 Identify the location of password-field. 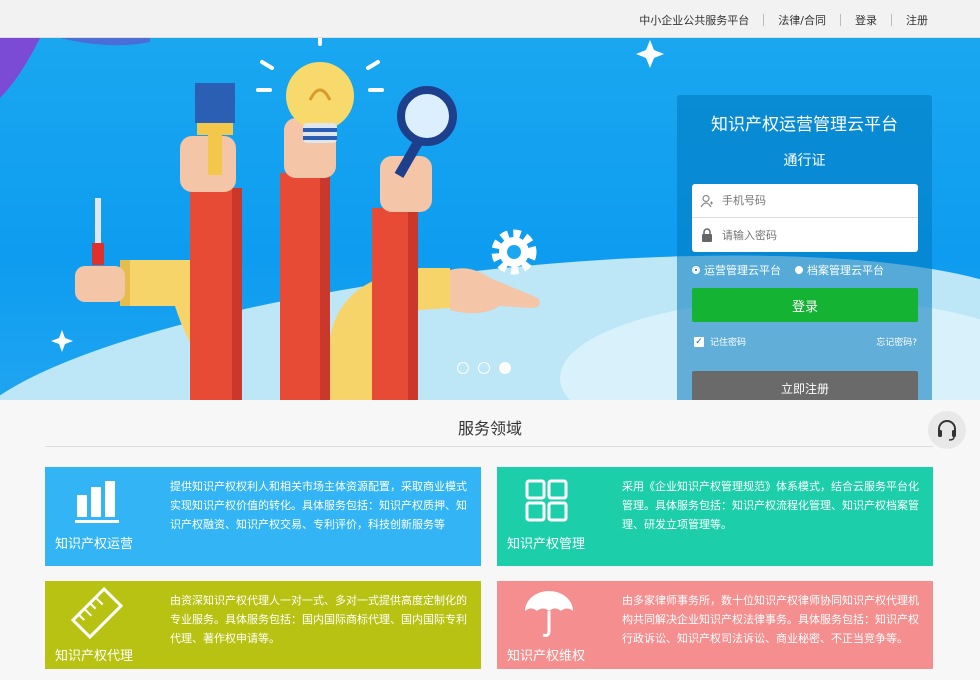
(805, 235).